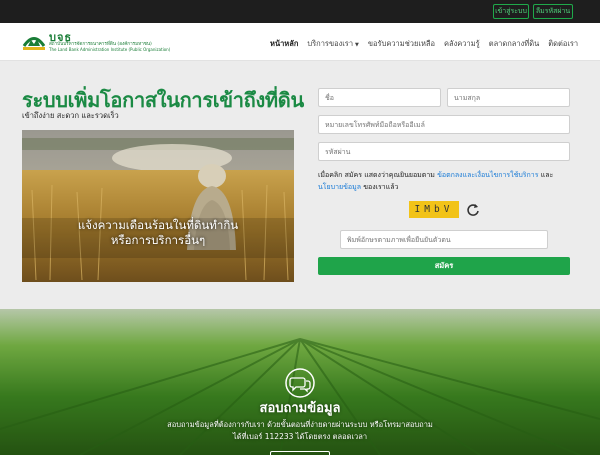 The height and width of the screenshot is (455, 600). I want to click on nav-item-knowledge: คลังความรู้, so click(462, 44).